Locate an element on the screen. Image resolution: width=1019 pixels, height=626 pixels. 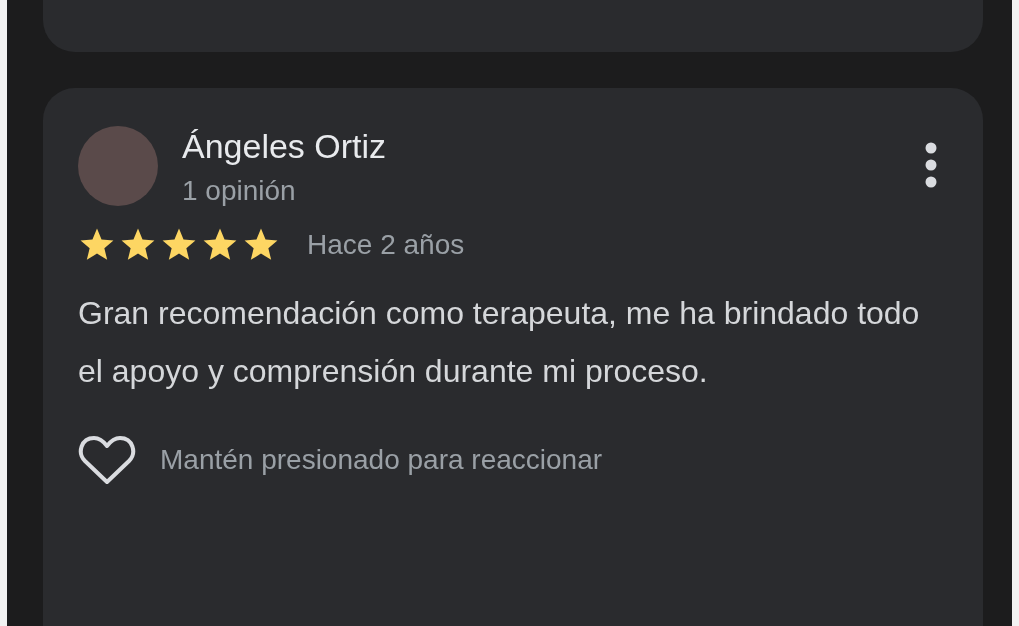
author-name: Ángeles Ortiz is located at coordinates (548, 146).